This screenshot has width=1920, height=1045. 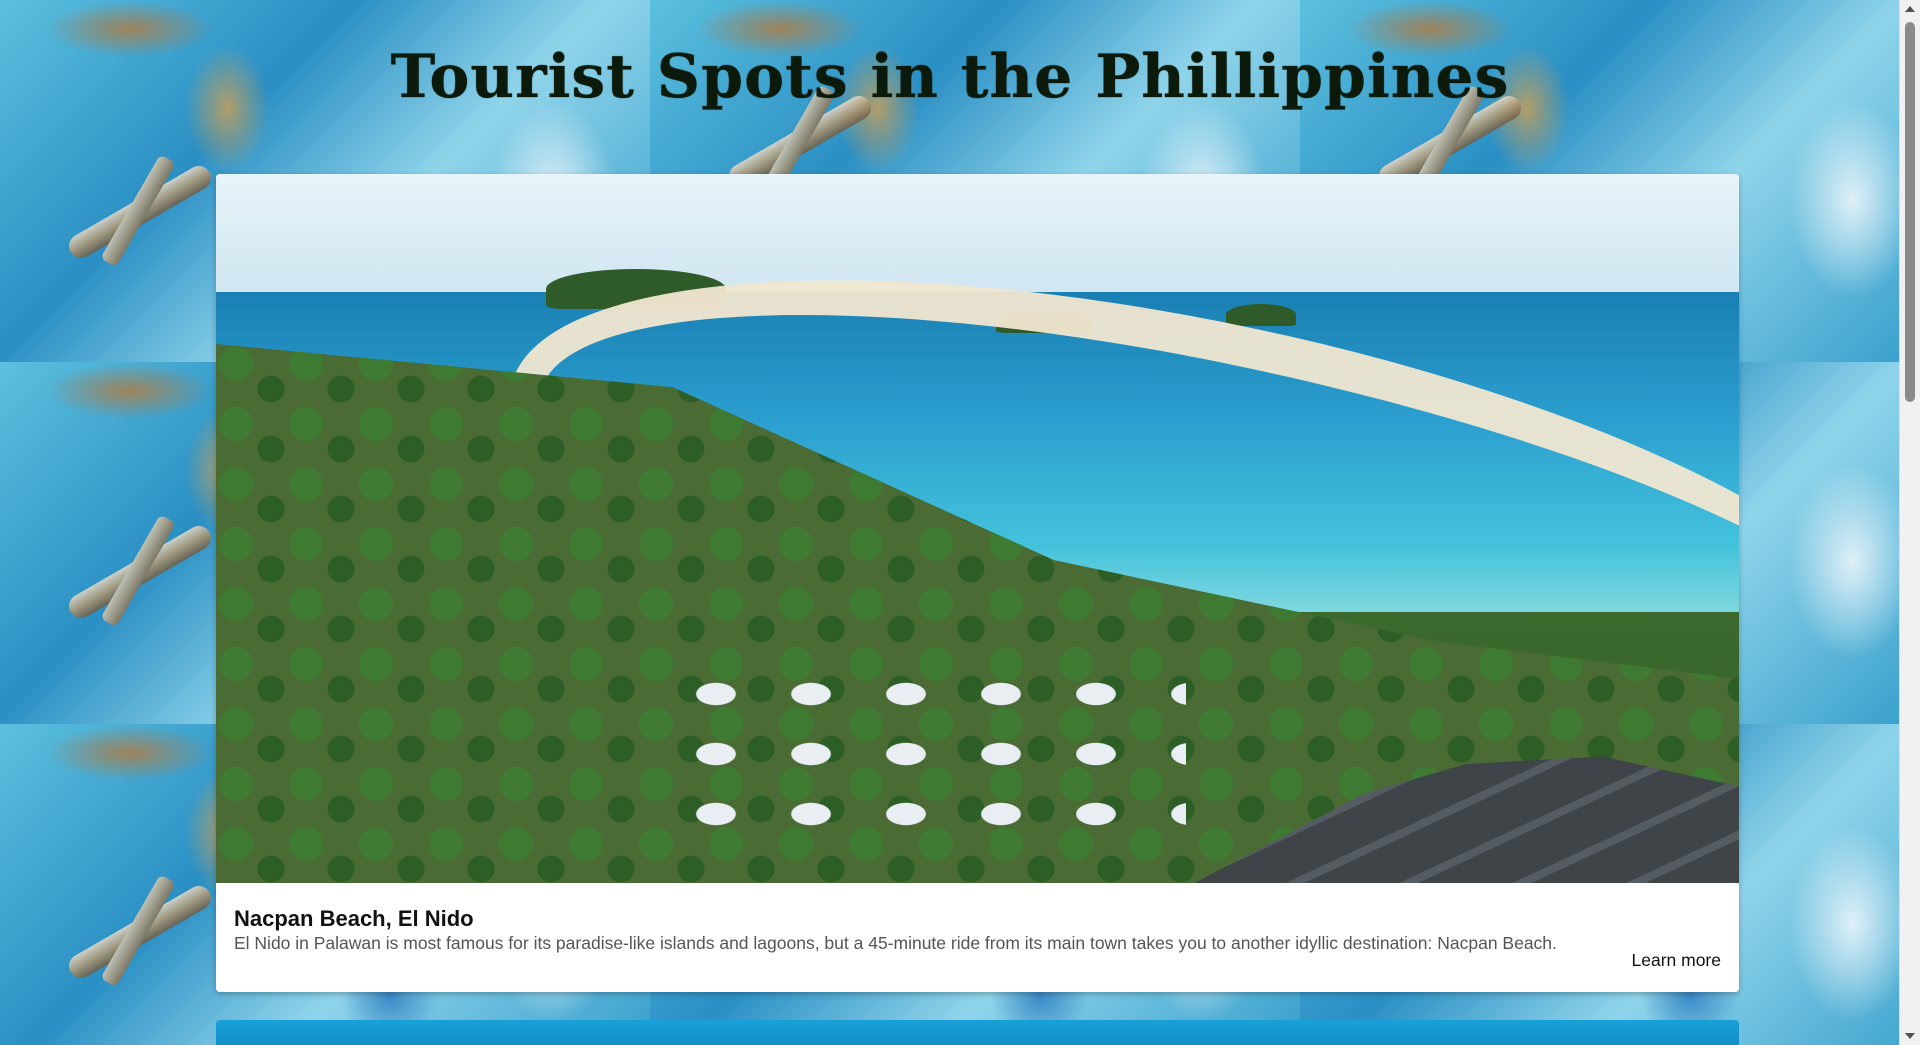 I want to click on sky, so click(x=977, y=234).